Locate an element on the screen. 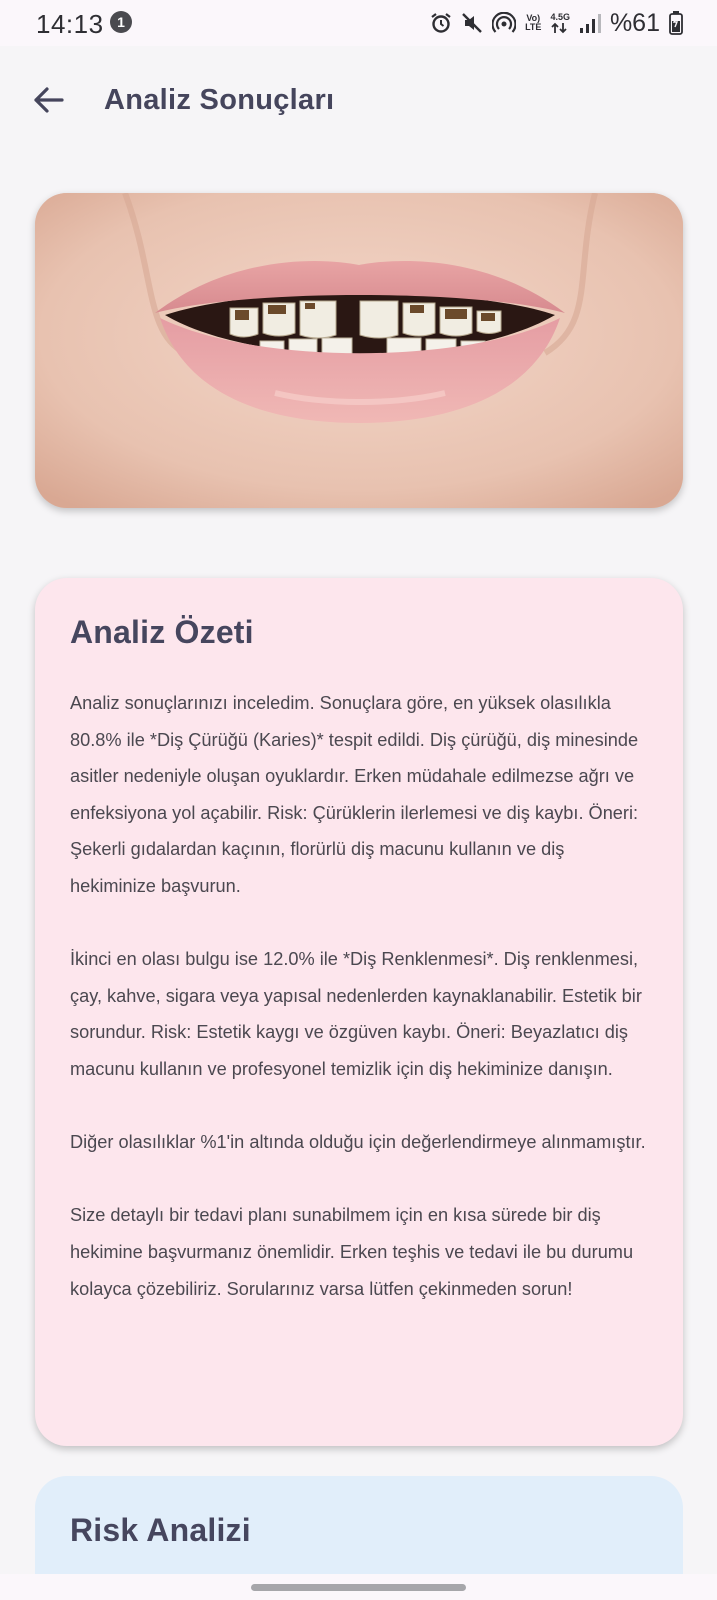 The width and height of the screenshot is (717, 1600). signal-icon is located at coordinates (590, 23).